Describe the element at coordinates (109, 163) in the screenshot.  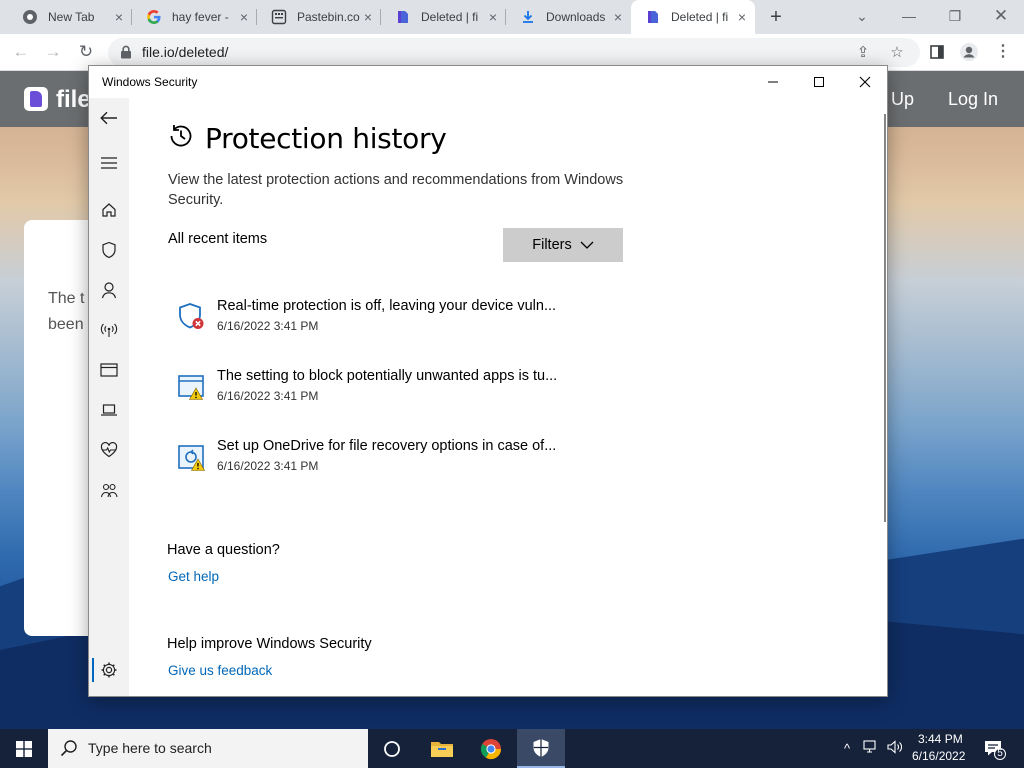
I see `hamburger-menu-icon` at that location.